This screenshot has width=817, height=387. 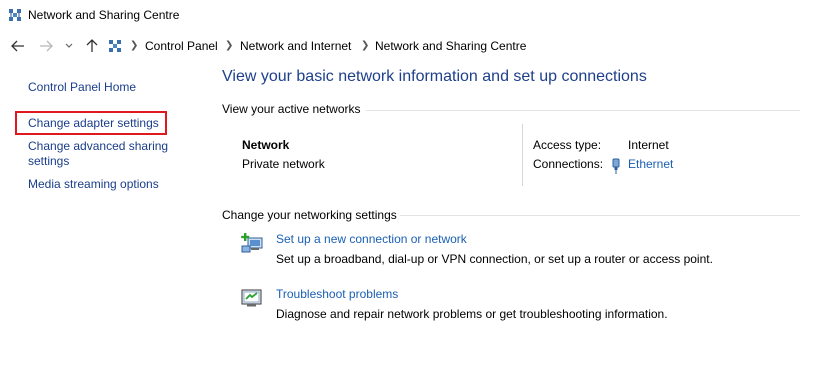 I want to click on breadcrumb-control-panel: Control Panel, so click(x=181, y=46).